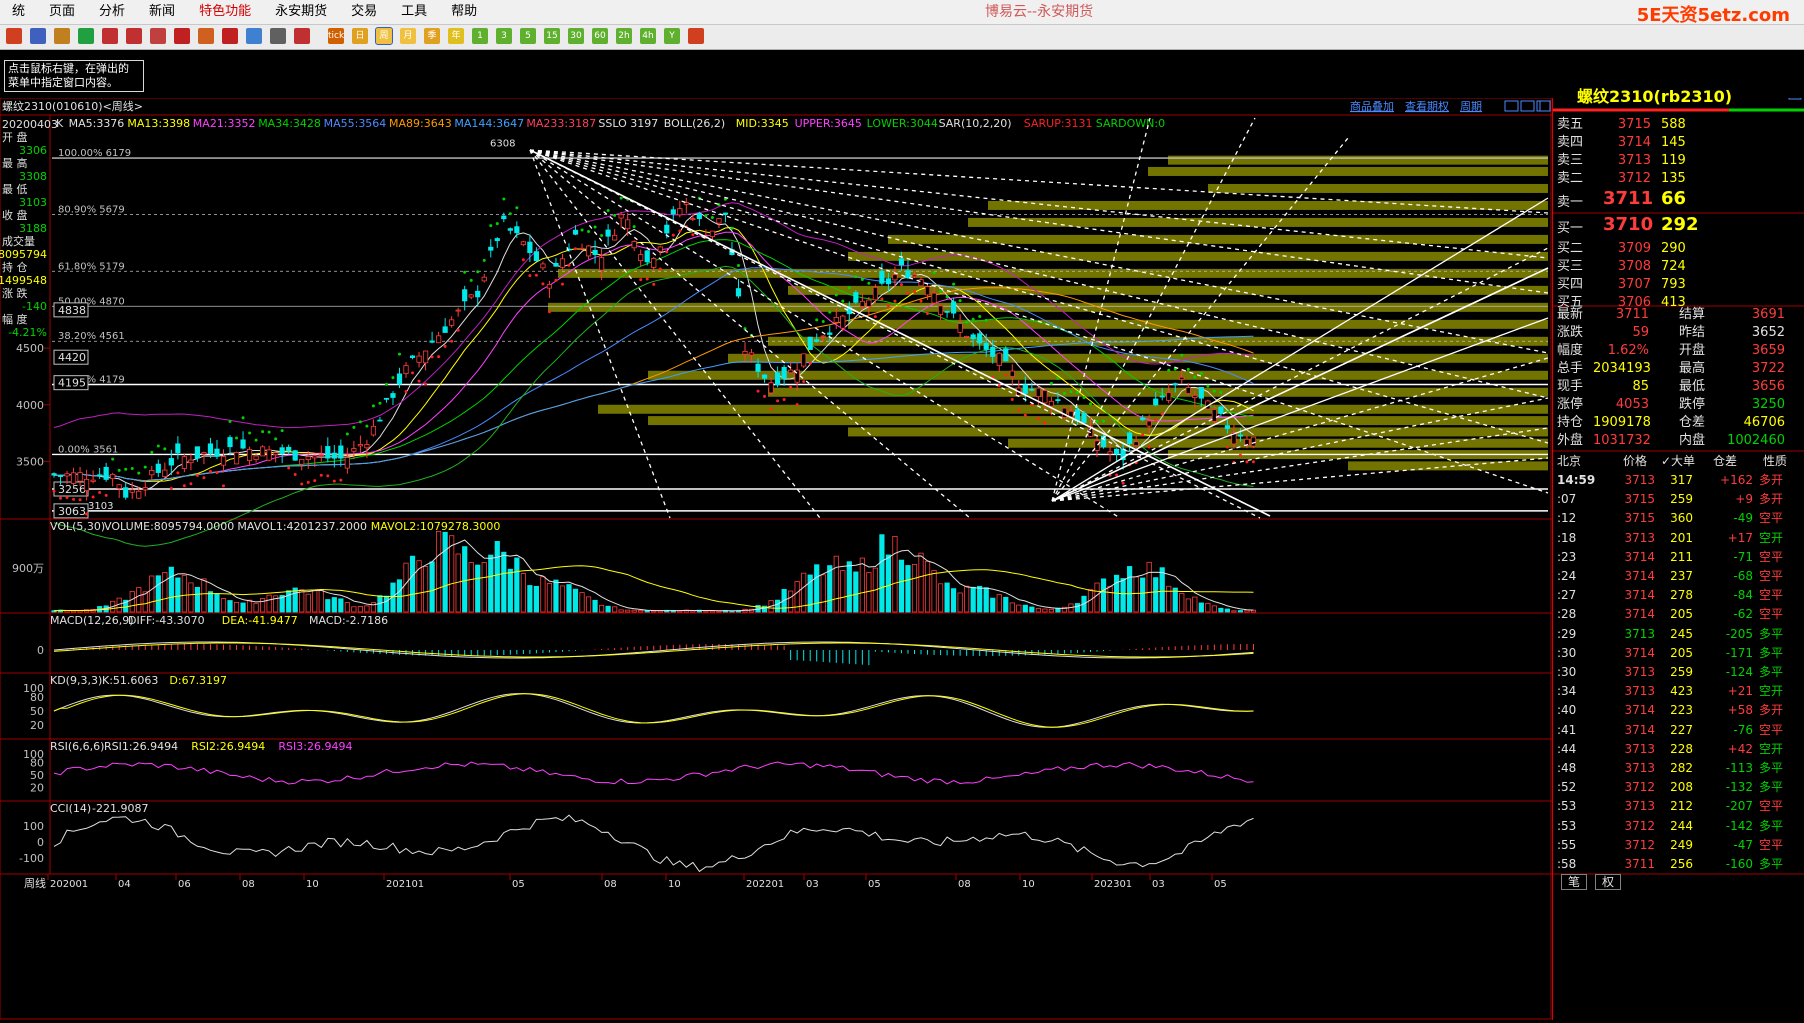 The image size is (1804, 1023). I want to click on home-icon, so click(14, 36).